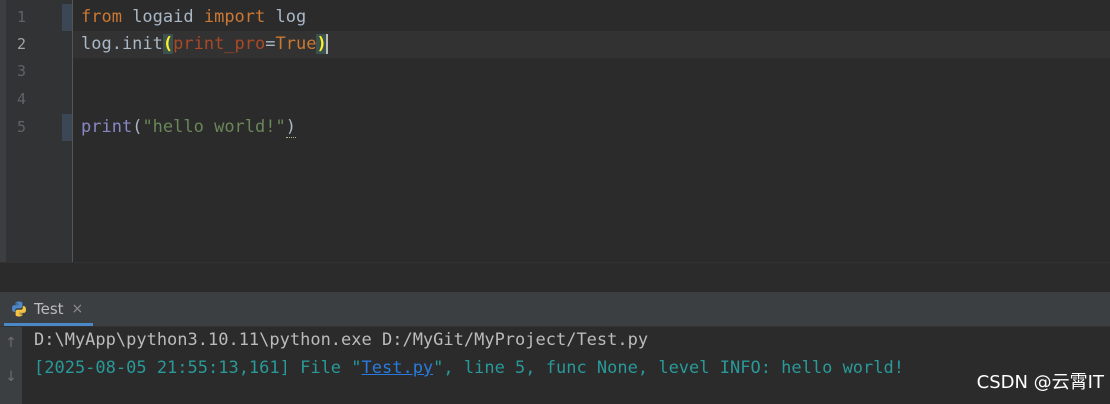 The height and width of the screenshot is (404, 1110). What do you see at coordinates (555, 262) in the screenshot?
I see `panel-divider` at bounding box center [555, 262].